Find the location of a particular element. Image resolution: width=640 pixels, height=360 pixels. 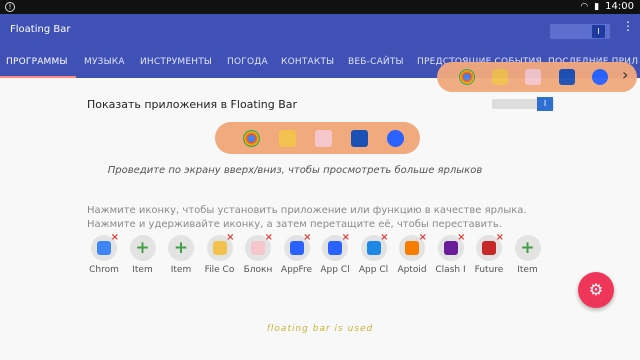

app-label: Future is located at coordinates (489, 270).